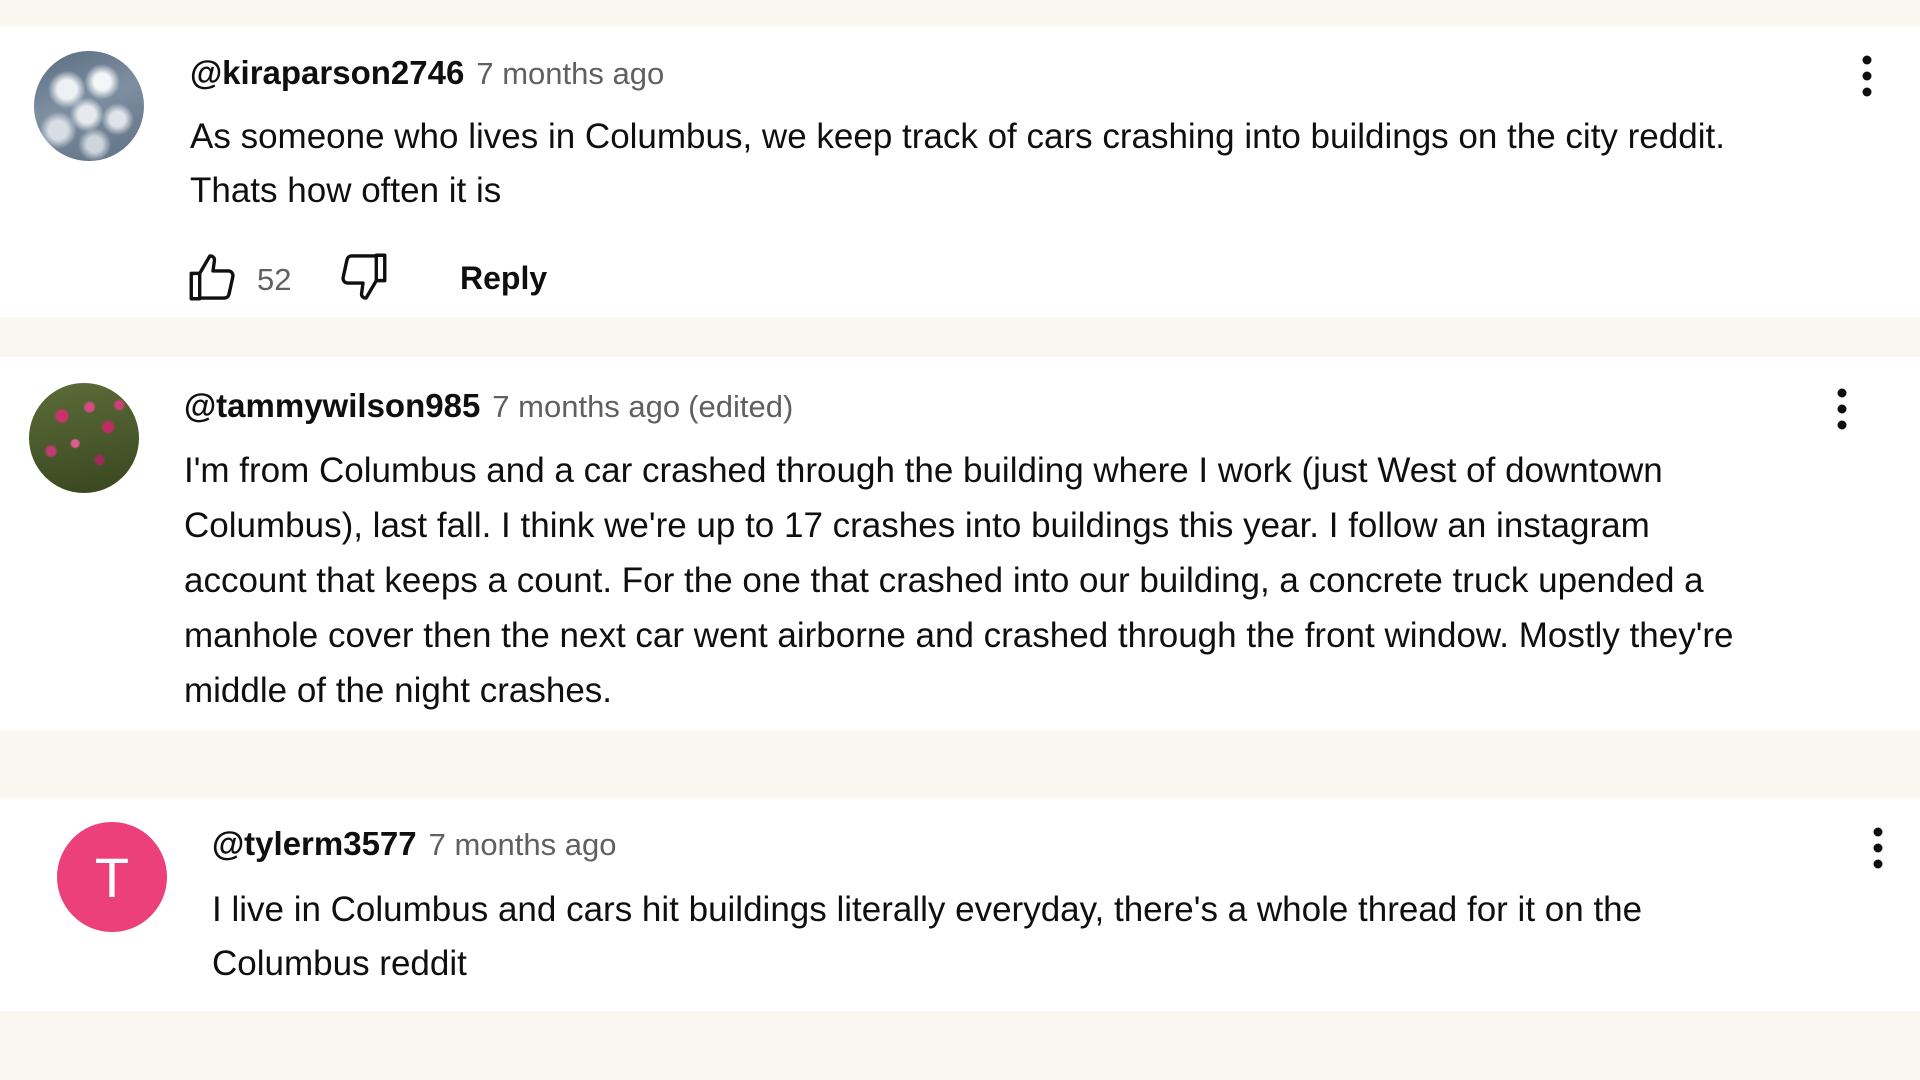 The image size is (1920, 1080). What do you see at coordinates (503, 278) in the screenshot?
I see `reply-button: Reply` at bounding box center [503, 278].